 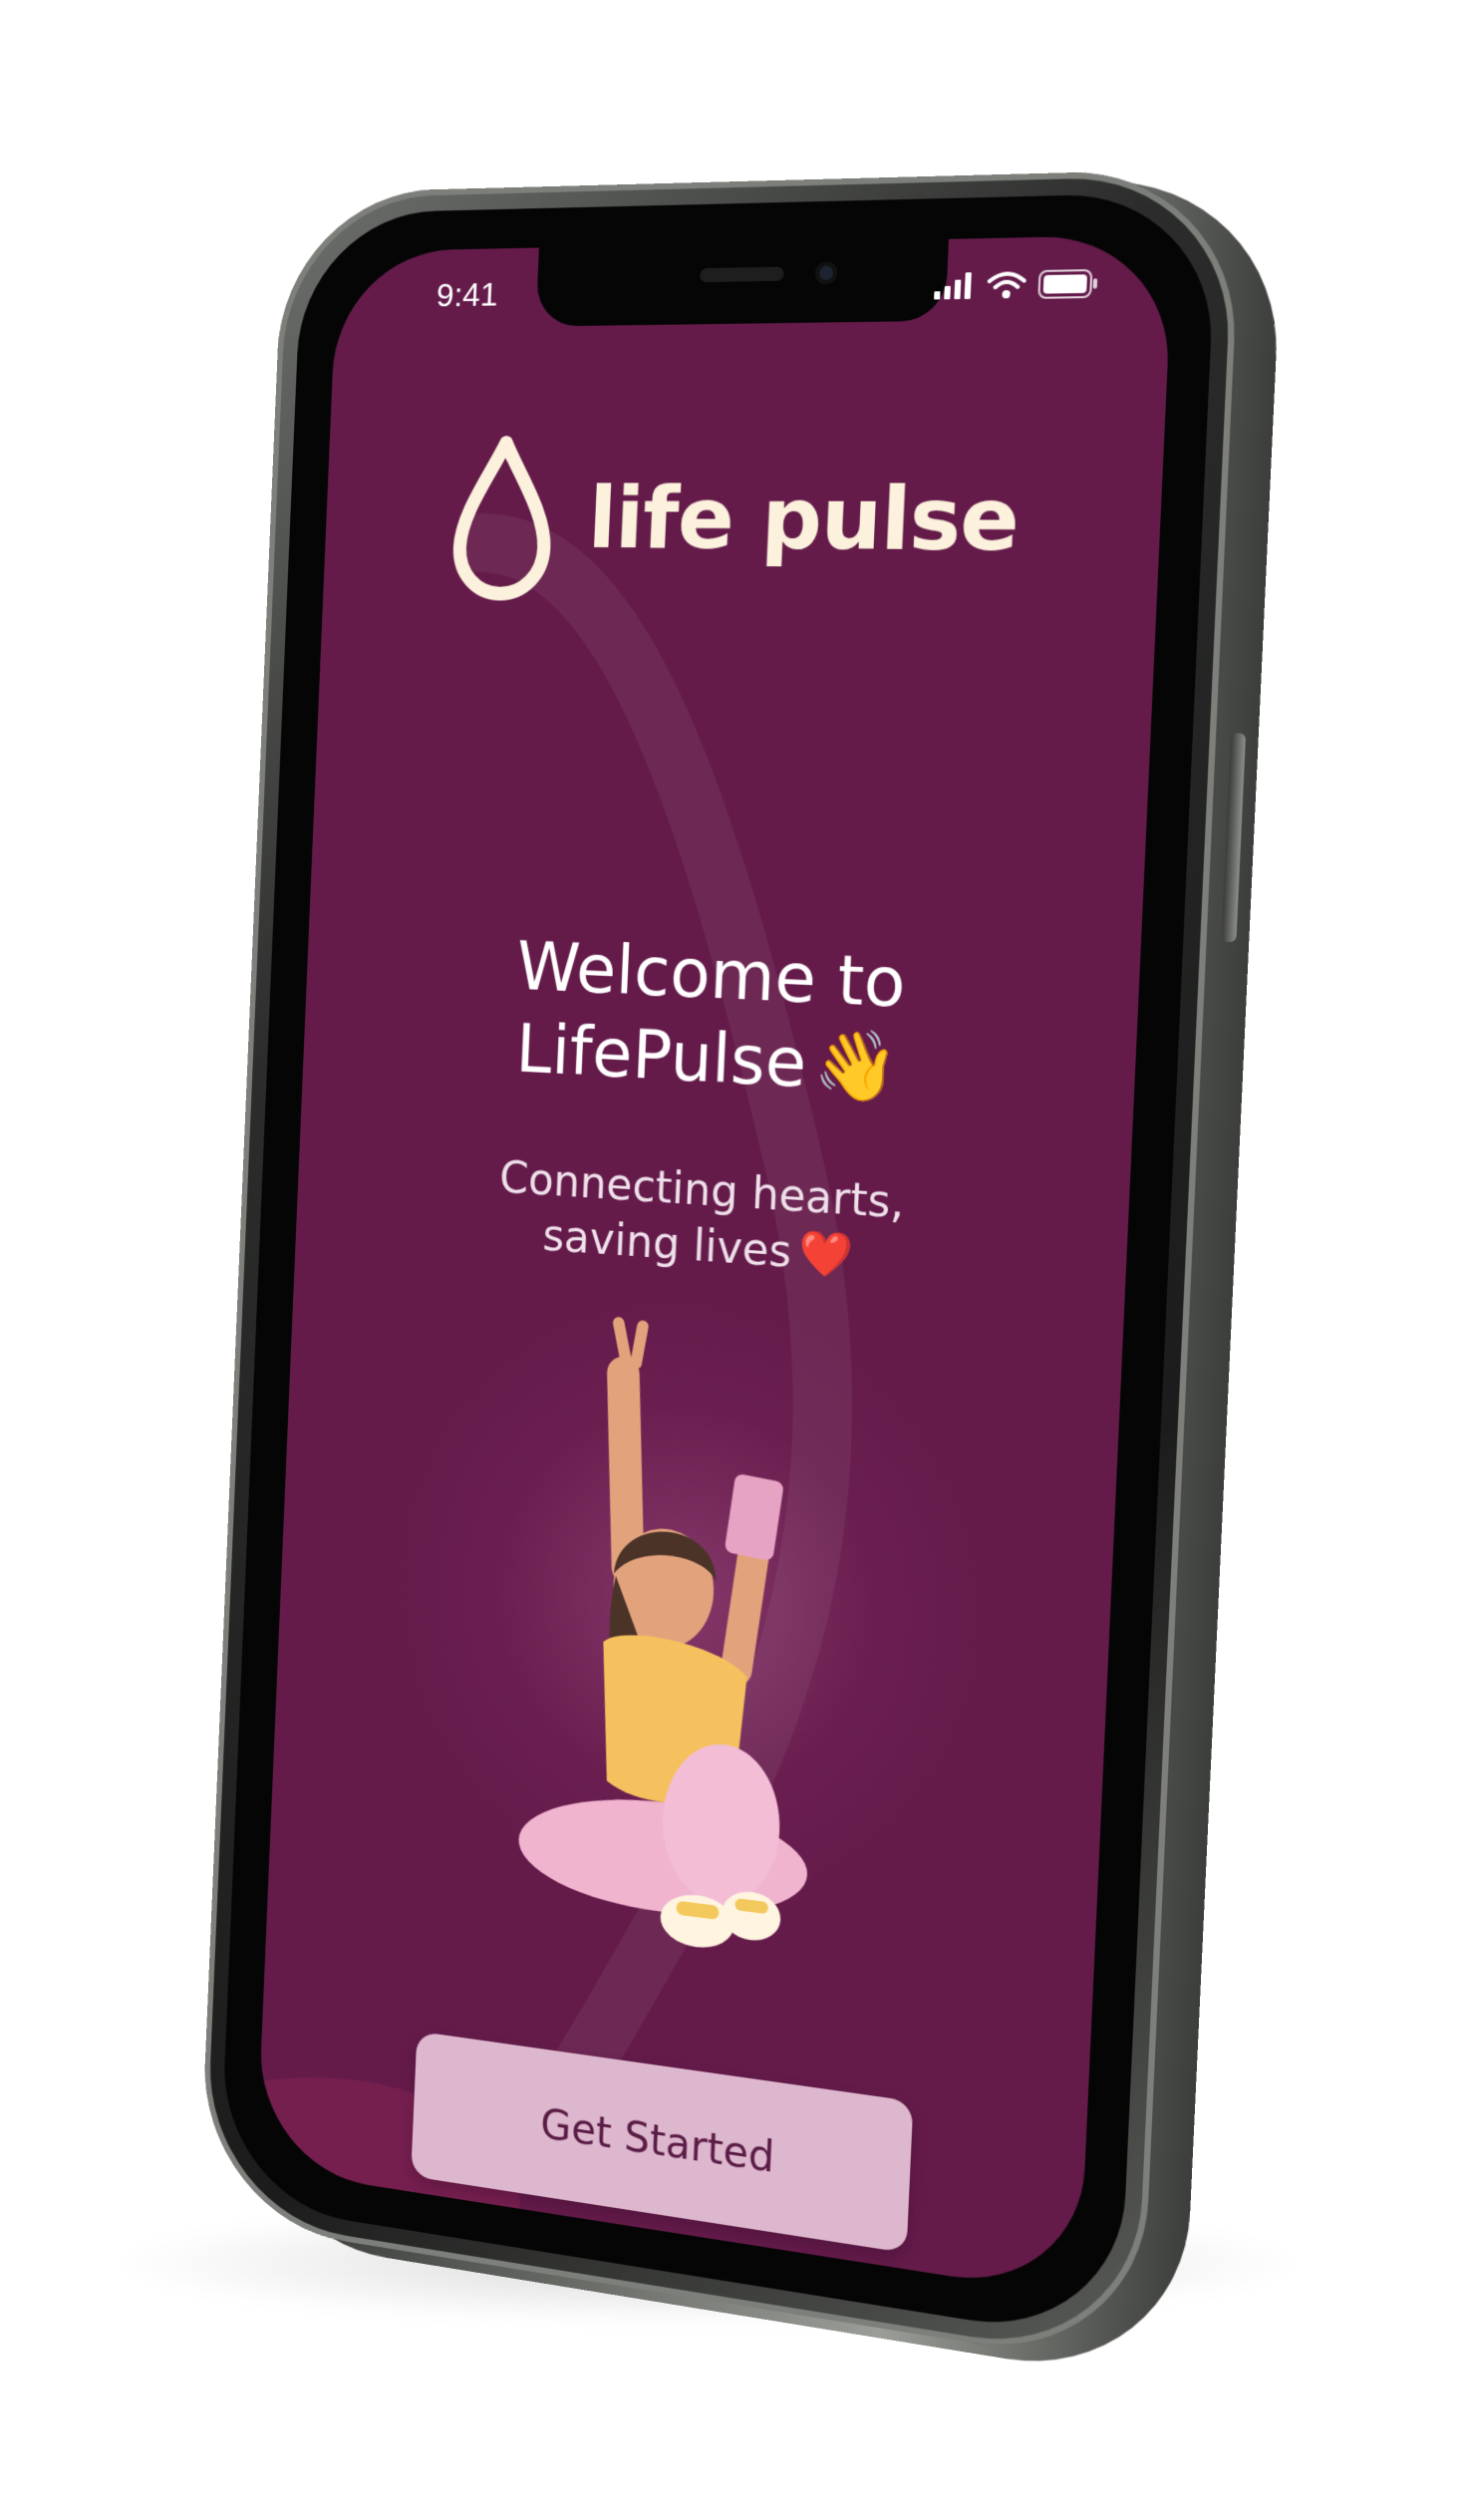 I want to click on notch, so click(x=742, y=283).